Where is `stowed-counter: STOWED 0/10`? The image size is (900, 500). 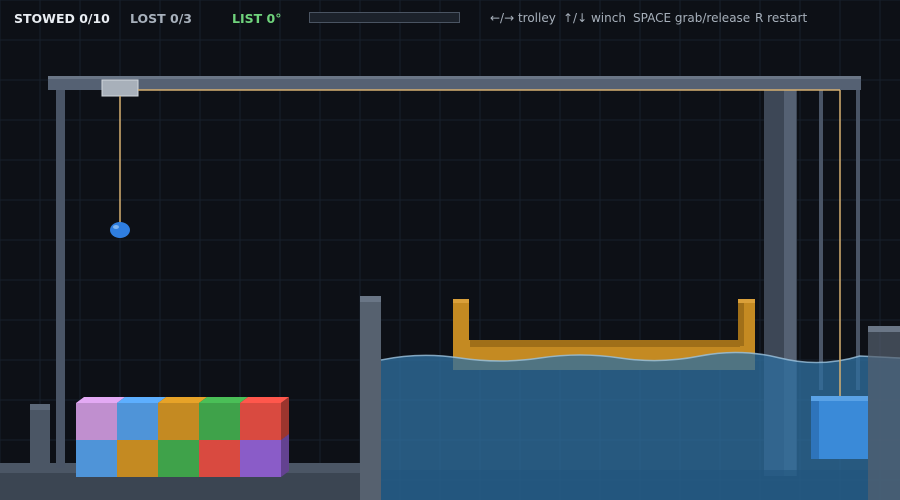 stowed-counter: STOWED 0/10 is located at coordinates (62, 18).